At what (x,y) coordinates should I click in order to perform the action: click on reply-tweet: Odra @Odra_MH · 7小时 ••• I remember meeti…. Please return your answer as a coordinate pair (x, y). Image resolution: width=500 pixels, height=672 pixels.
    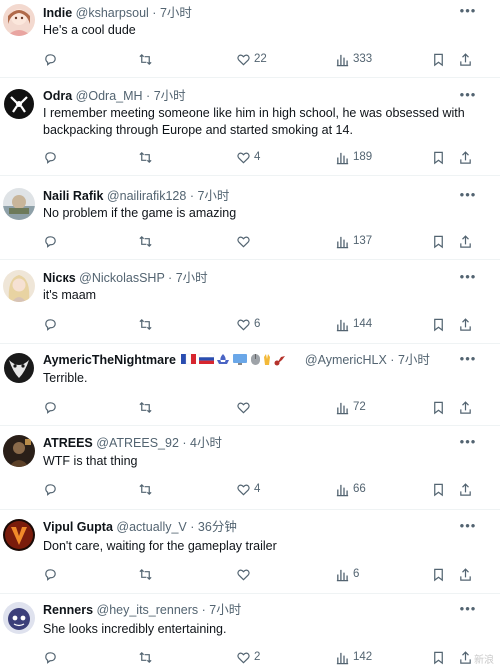
    Looking at the image, I should click on (250, 127).